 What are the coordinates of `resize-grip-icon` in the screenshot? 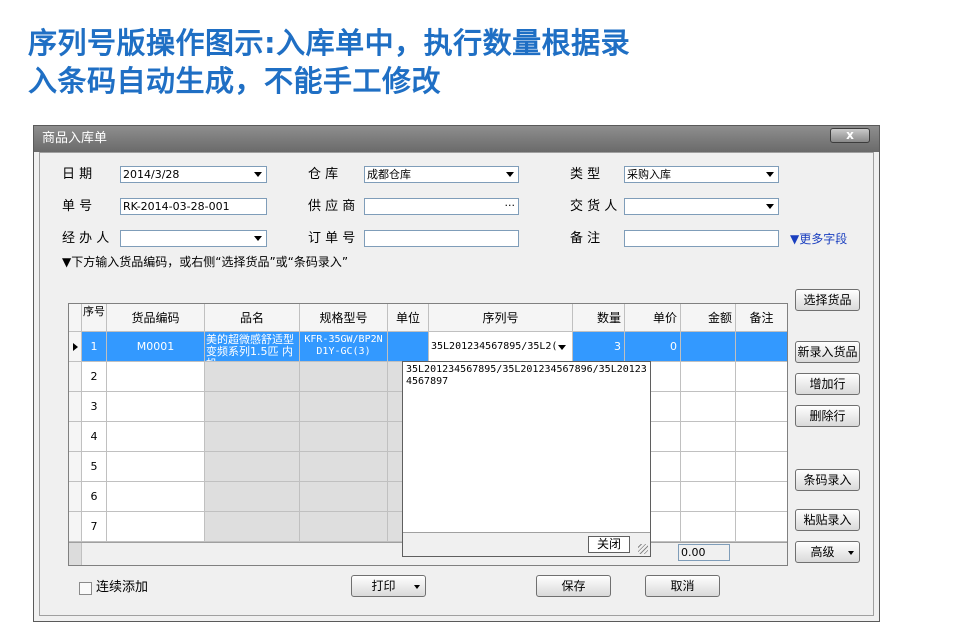 It's located at (643, 549).